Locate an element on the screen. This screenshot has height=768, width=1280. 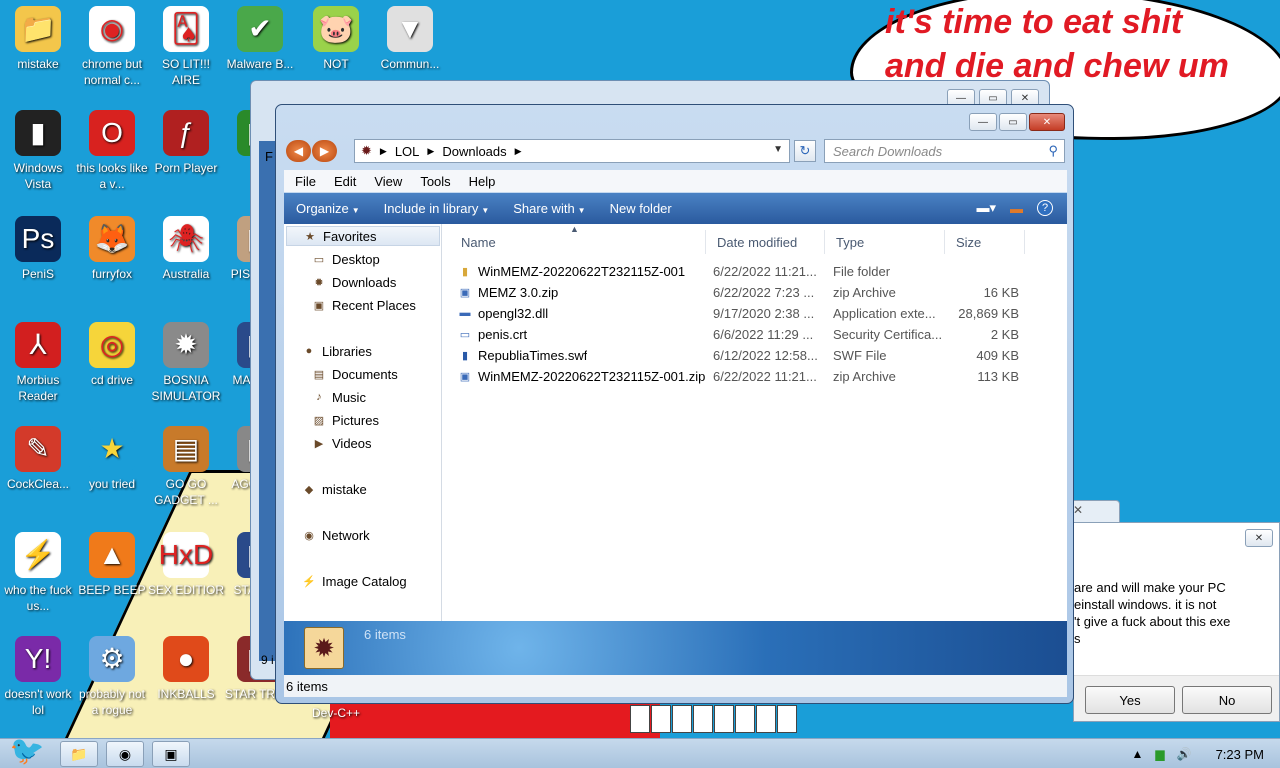
start-button-angry-bird-icon: 🐦 is located at coordinates (27, 749).